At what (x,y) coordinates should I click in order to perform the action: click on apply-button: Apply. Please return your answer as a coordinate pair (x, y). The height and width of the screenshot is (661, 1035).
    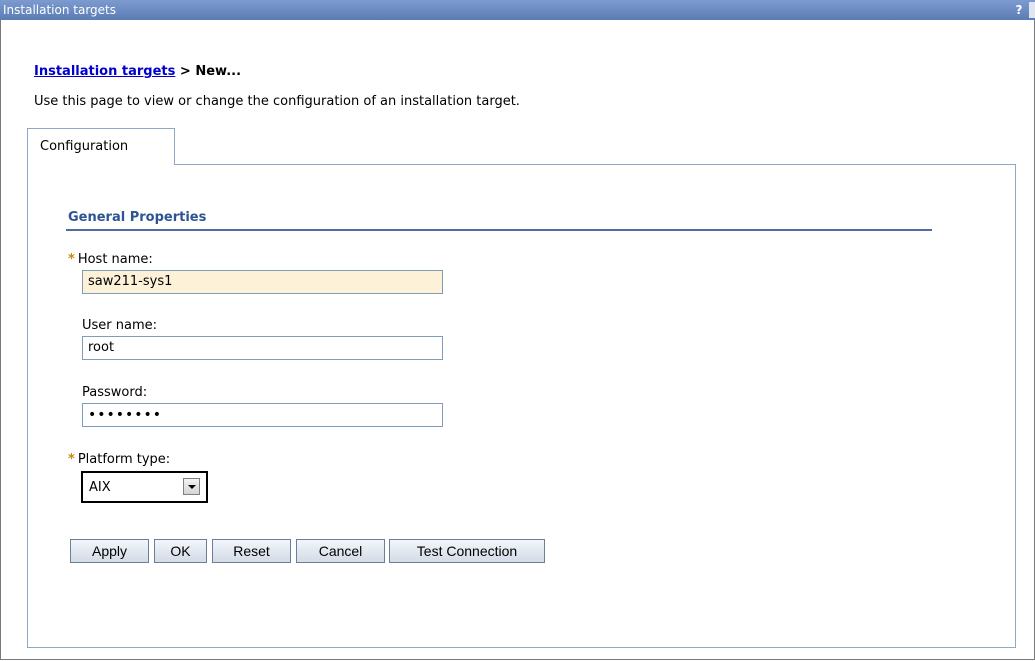
    Looking at the image, I should click on (109, 551).